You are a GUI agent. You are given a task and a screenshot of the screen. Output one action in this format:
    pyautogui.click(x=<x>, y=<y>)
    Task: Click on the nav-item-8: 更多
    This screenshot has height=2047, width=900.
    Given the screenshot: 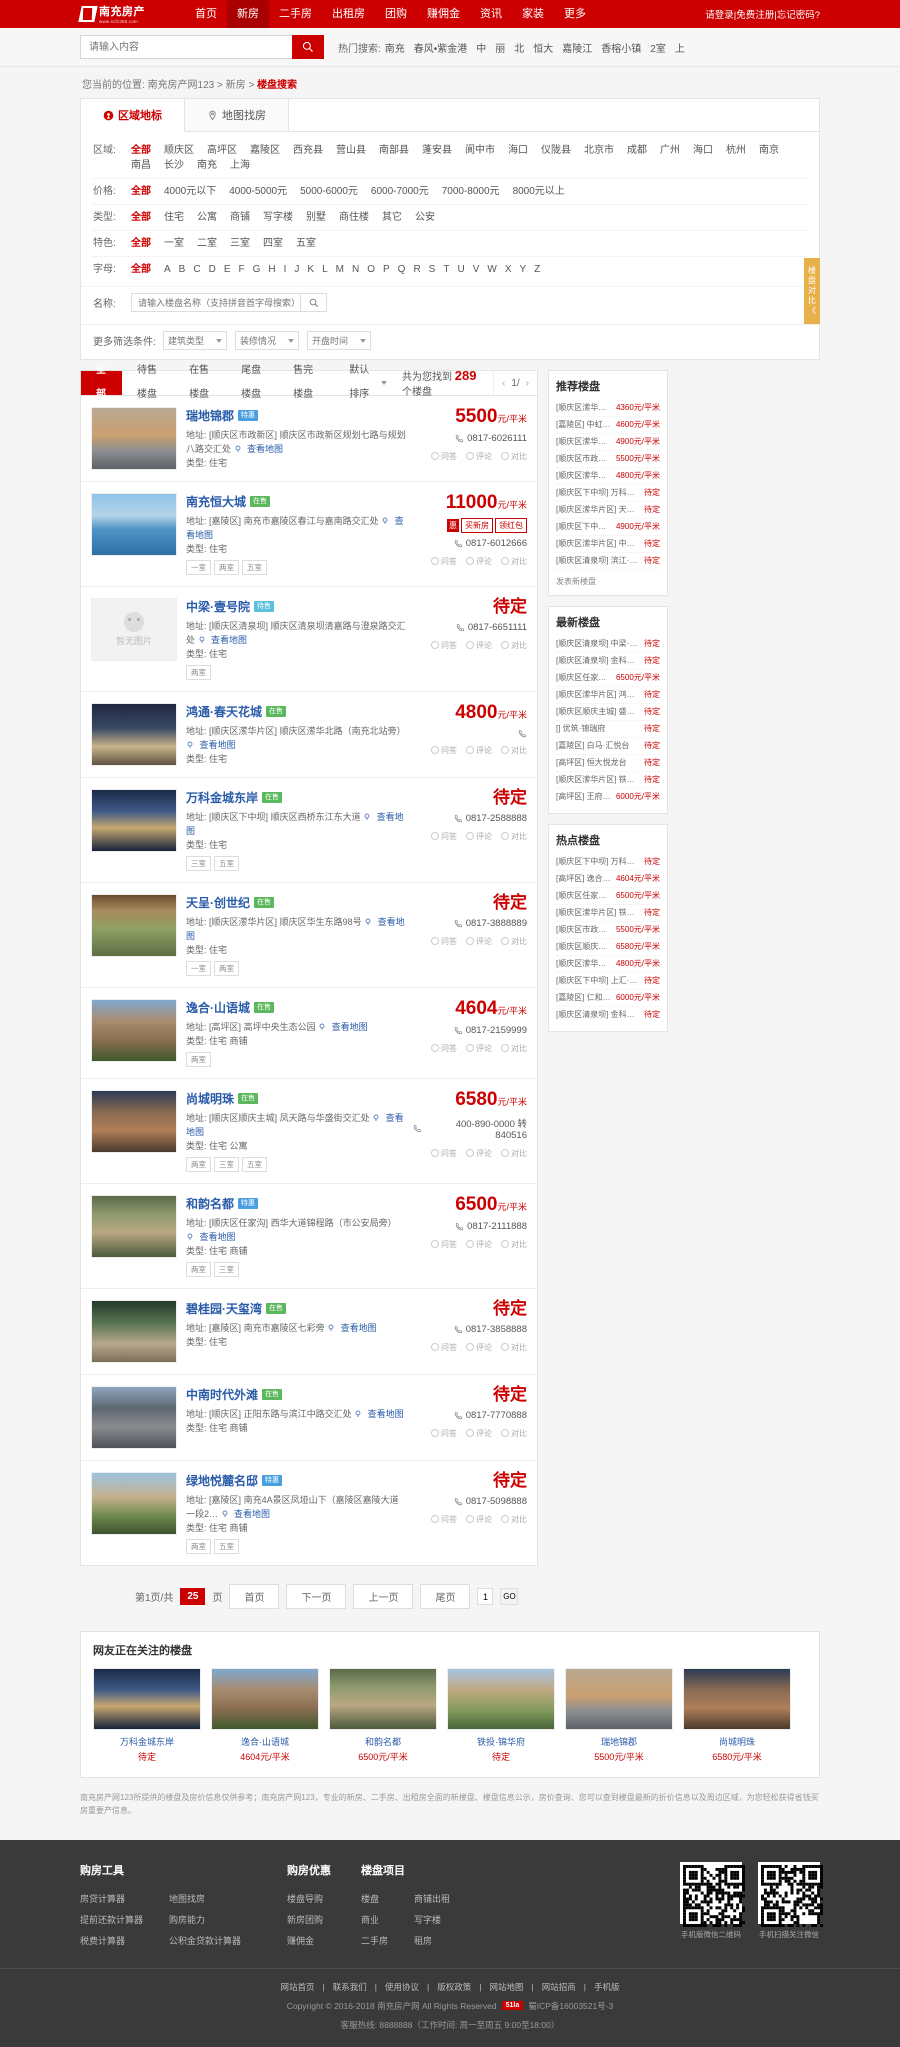 What is the action you would take?
    pyautogui.click(x=575, y=14)
    